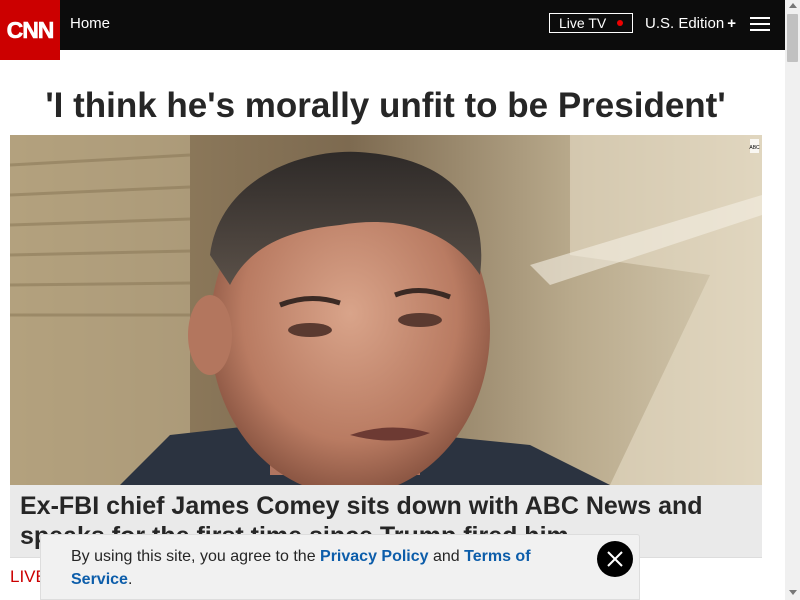  I want to click on cnn-logo-icon: CNN, so click(30, 30).